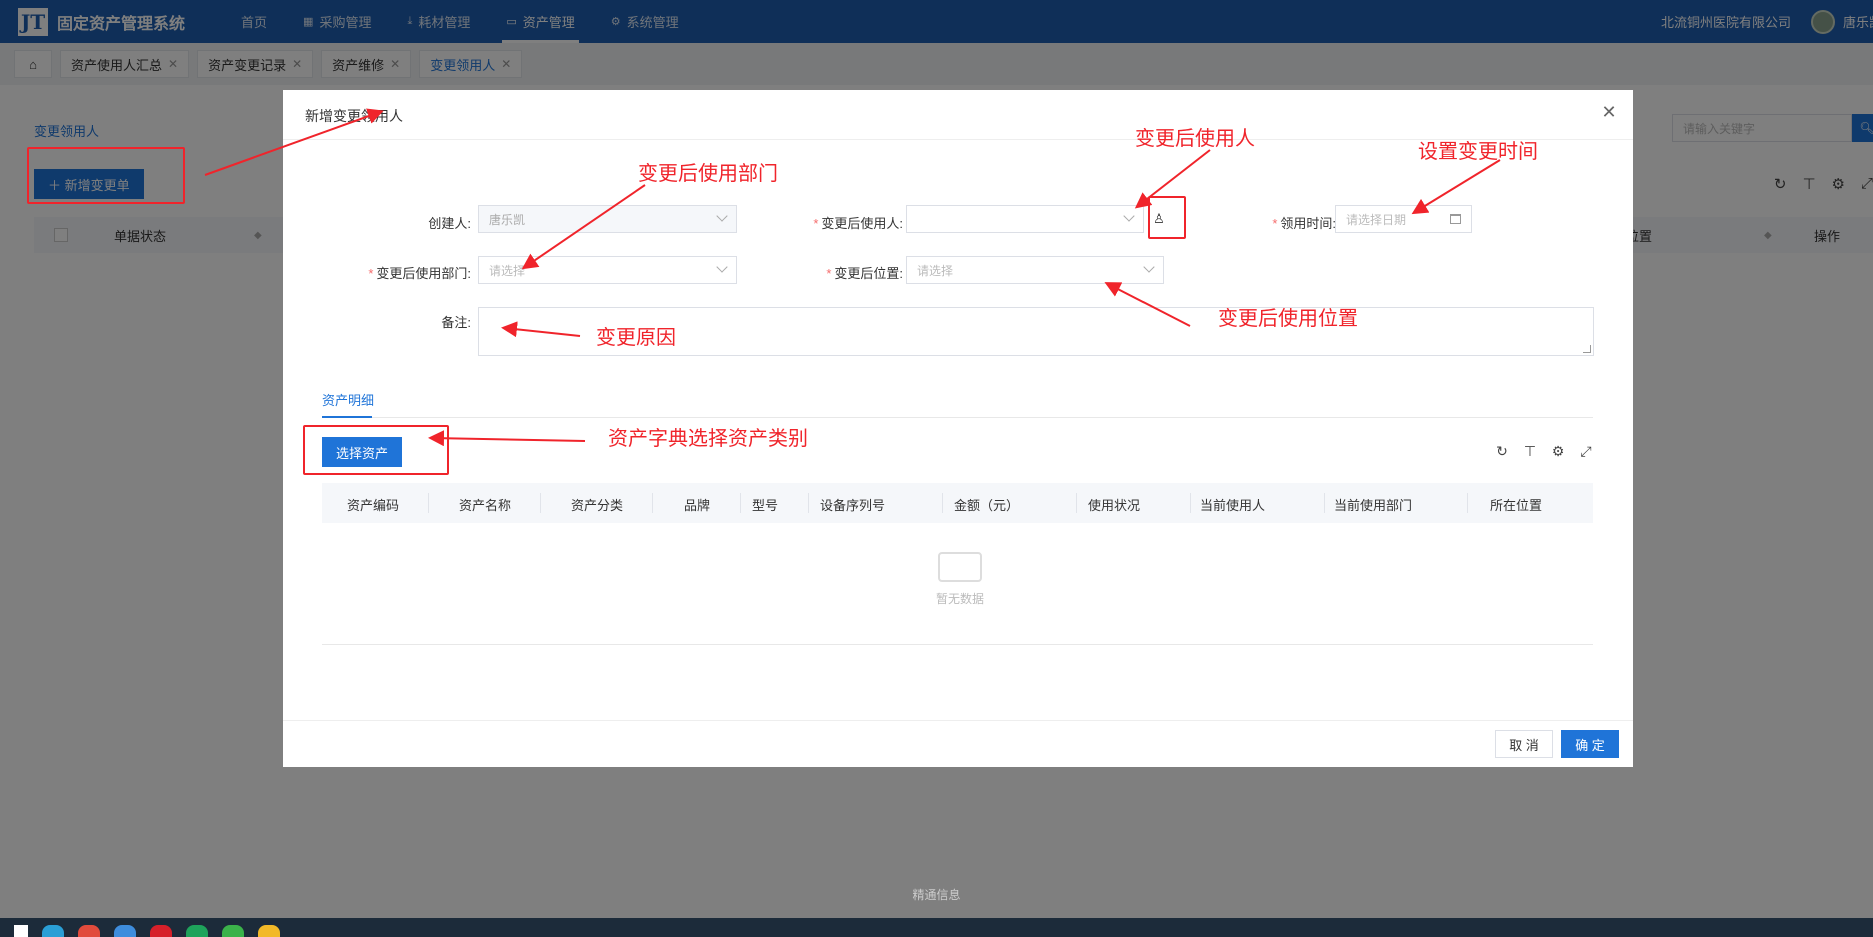 The width and height of the screenshot is (1873, 937). I want to click on windows-start-icon, so click(21, 931).